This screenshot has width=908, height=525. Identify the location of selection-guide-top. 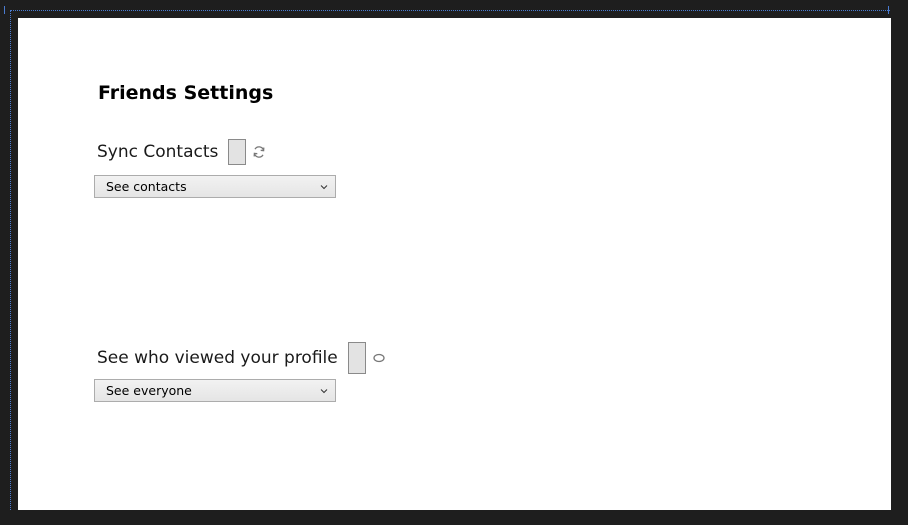
(450, 10).